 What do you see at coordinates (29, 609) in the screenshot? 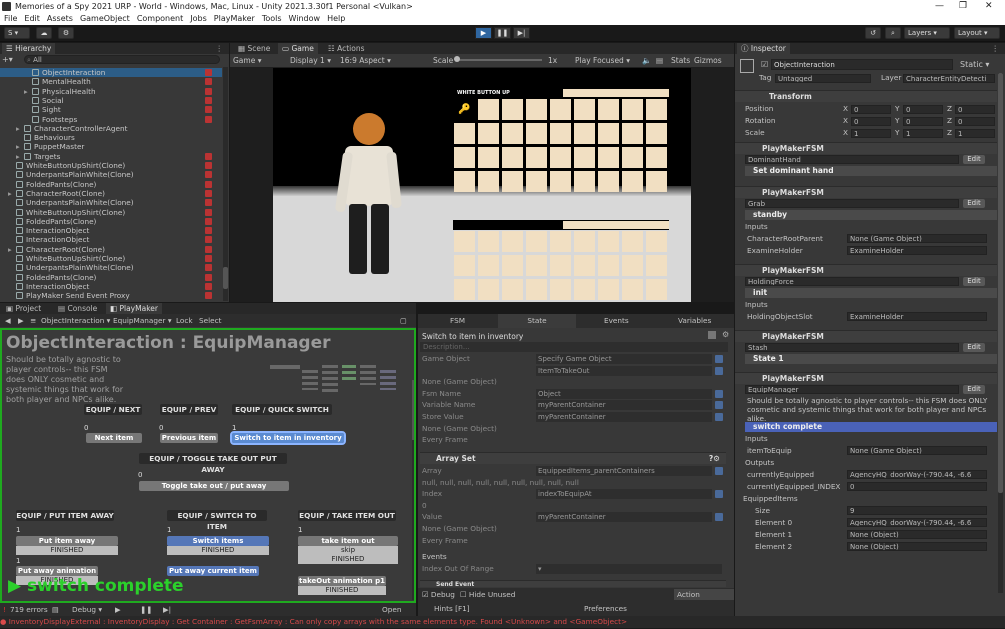
I see `error-count: 719 errors` at bounding box center [29, 609].